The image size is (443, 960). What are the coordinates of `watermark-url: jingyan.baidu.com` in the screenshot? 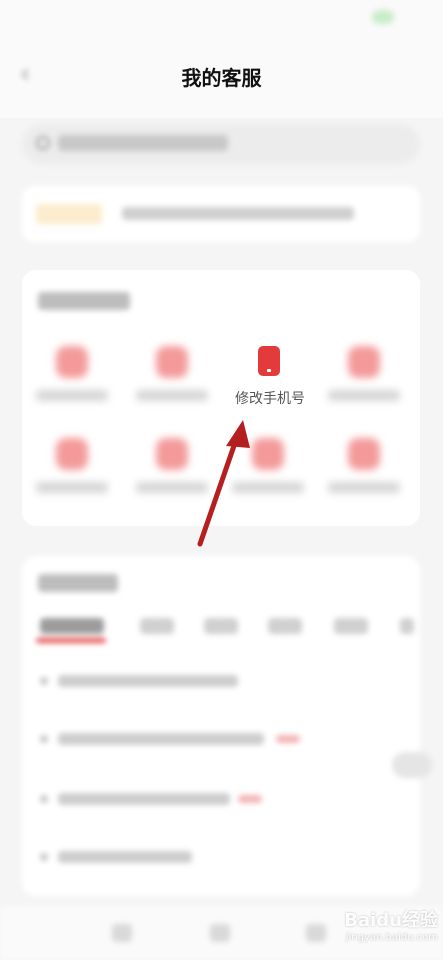 It's located at (391, 937).